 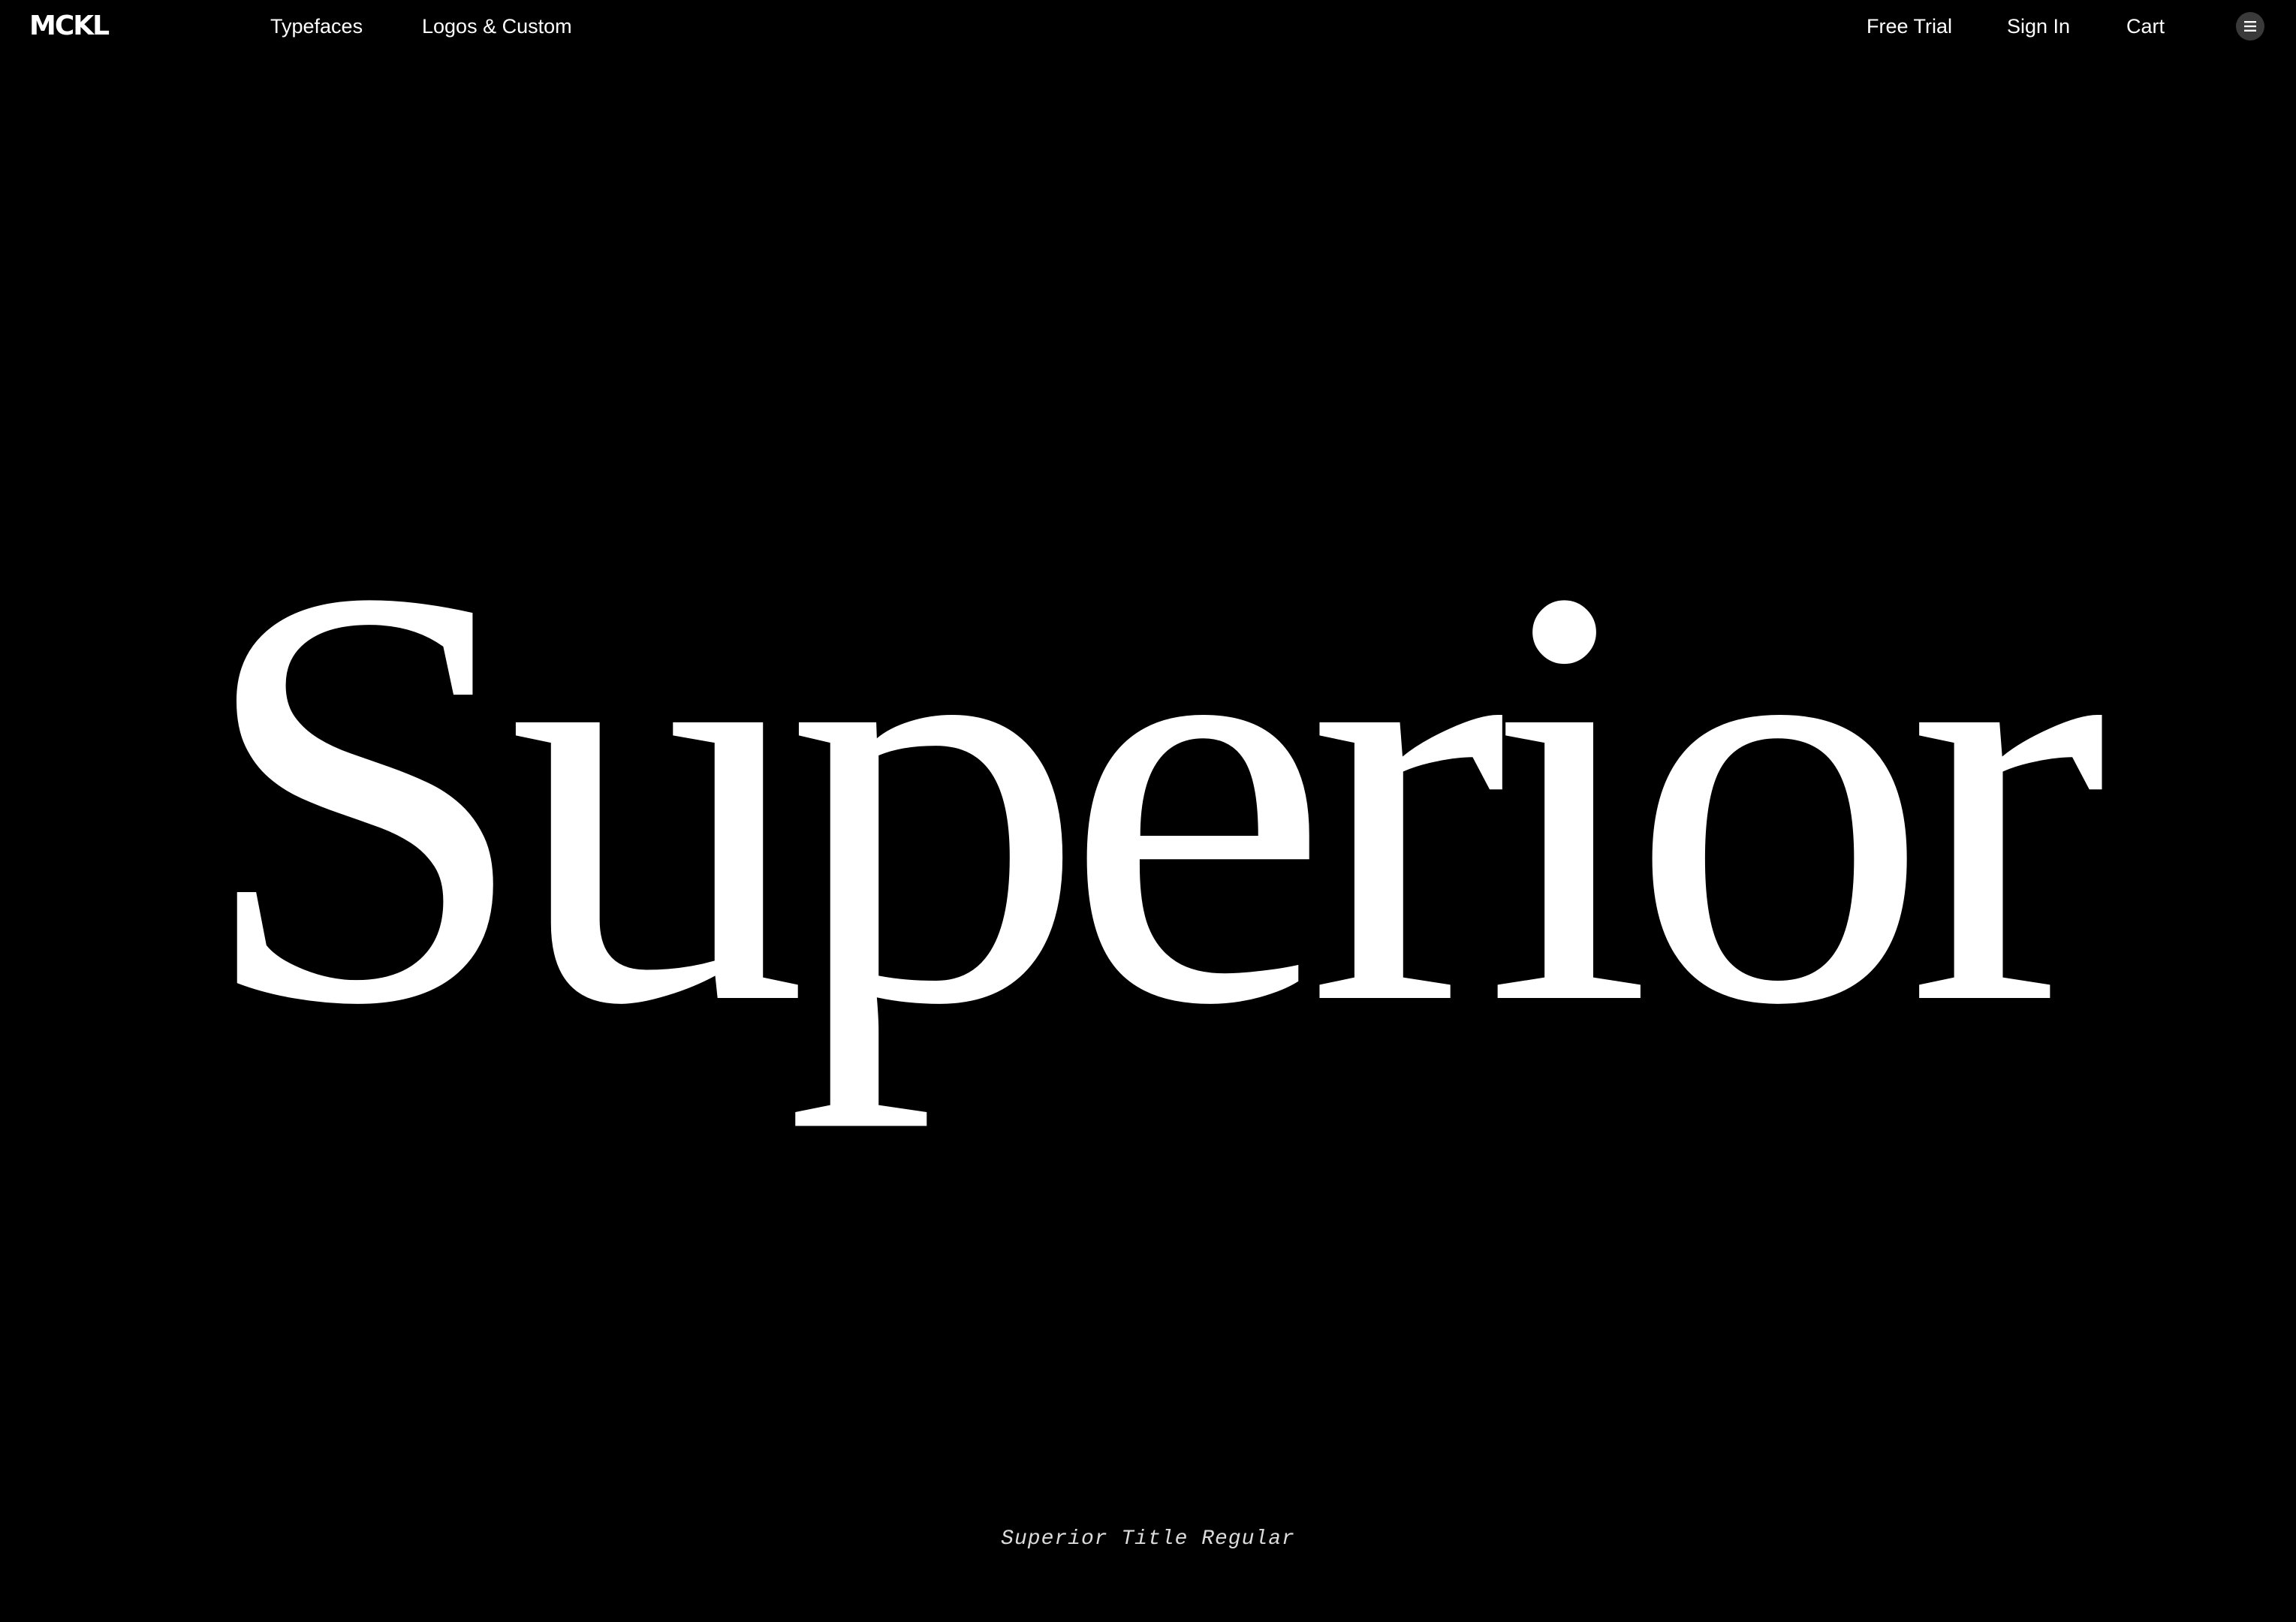 I want to click on font-style-caption: Superior Title Regular, so click(x=1148, y=1539).